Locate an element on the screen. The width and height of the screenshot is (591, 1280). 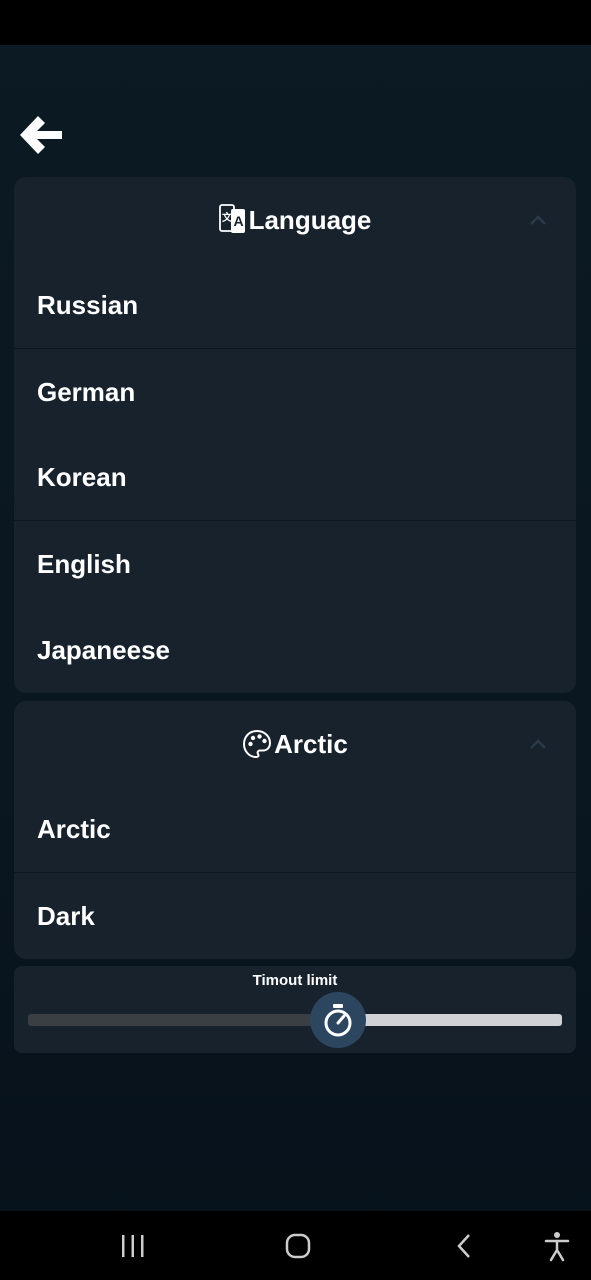
palette-icon is located at coordinates (257, 744).